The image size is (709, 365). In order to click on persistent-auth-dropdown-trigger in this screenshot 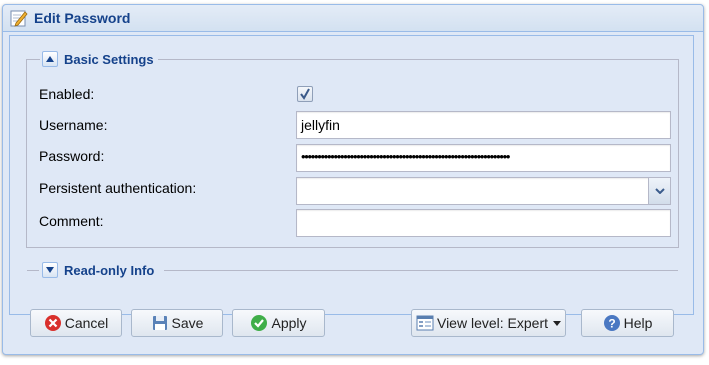, I will do `click(659, 191)`.